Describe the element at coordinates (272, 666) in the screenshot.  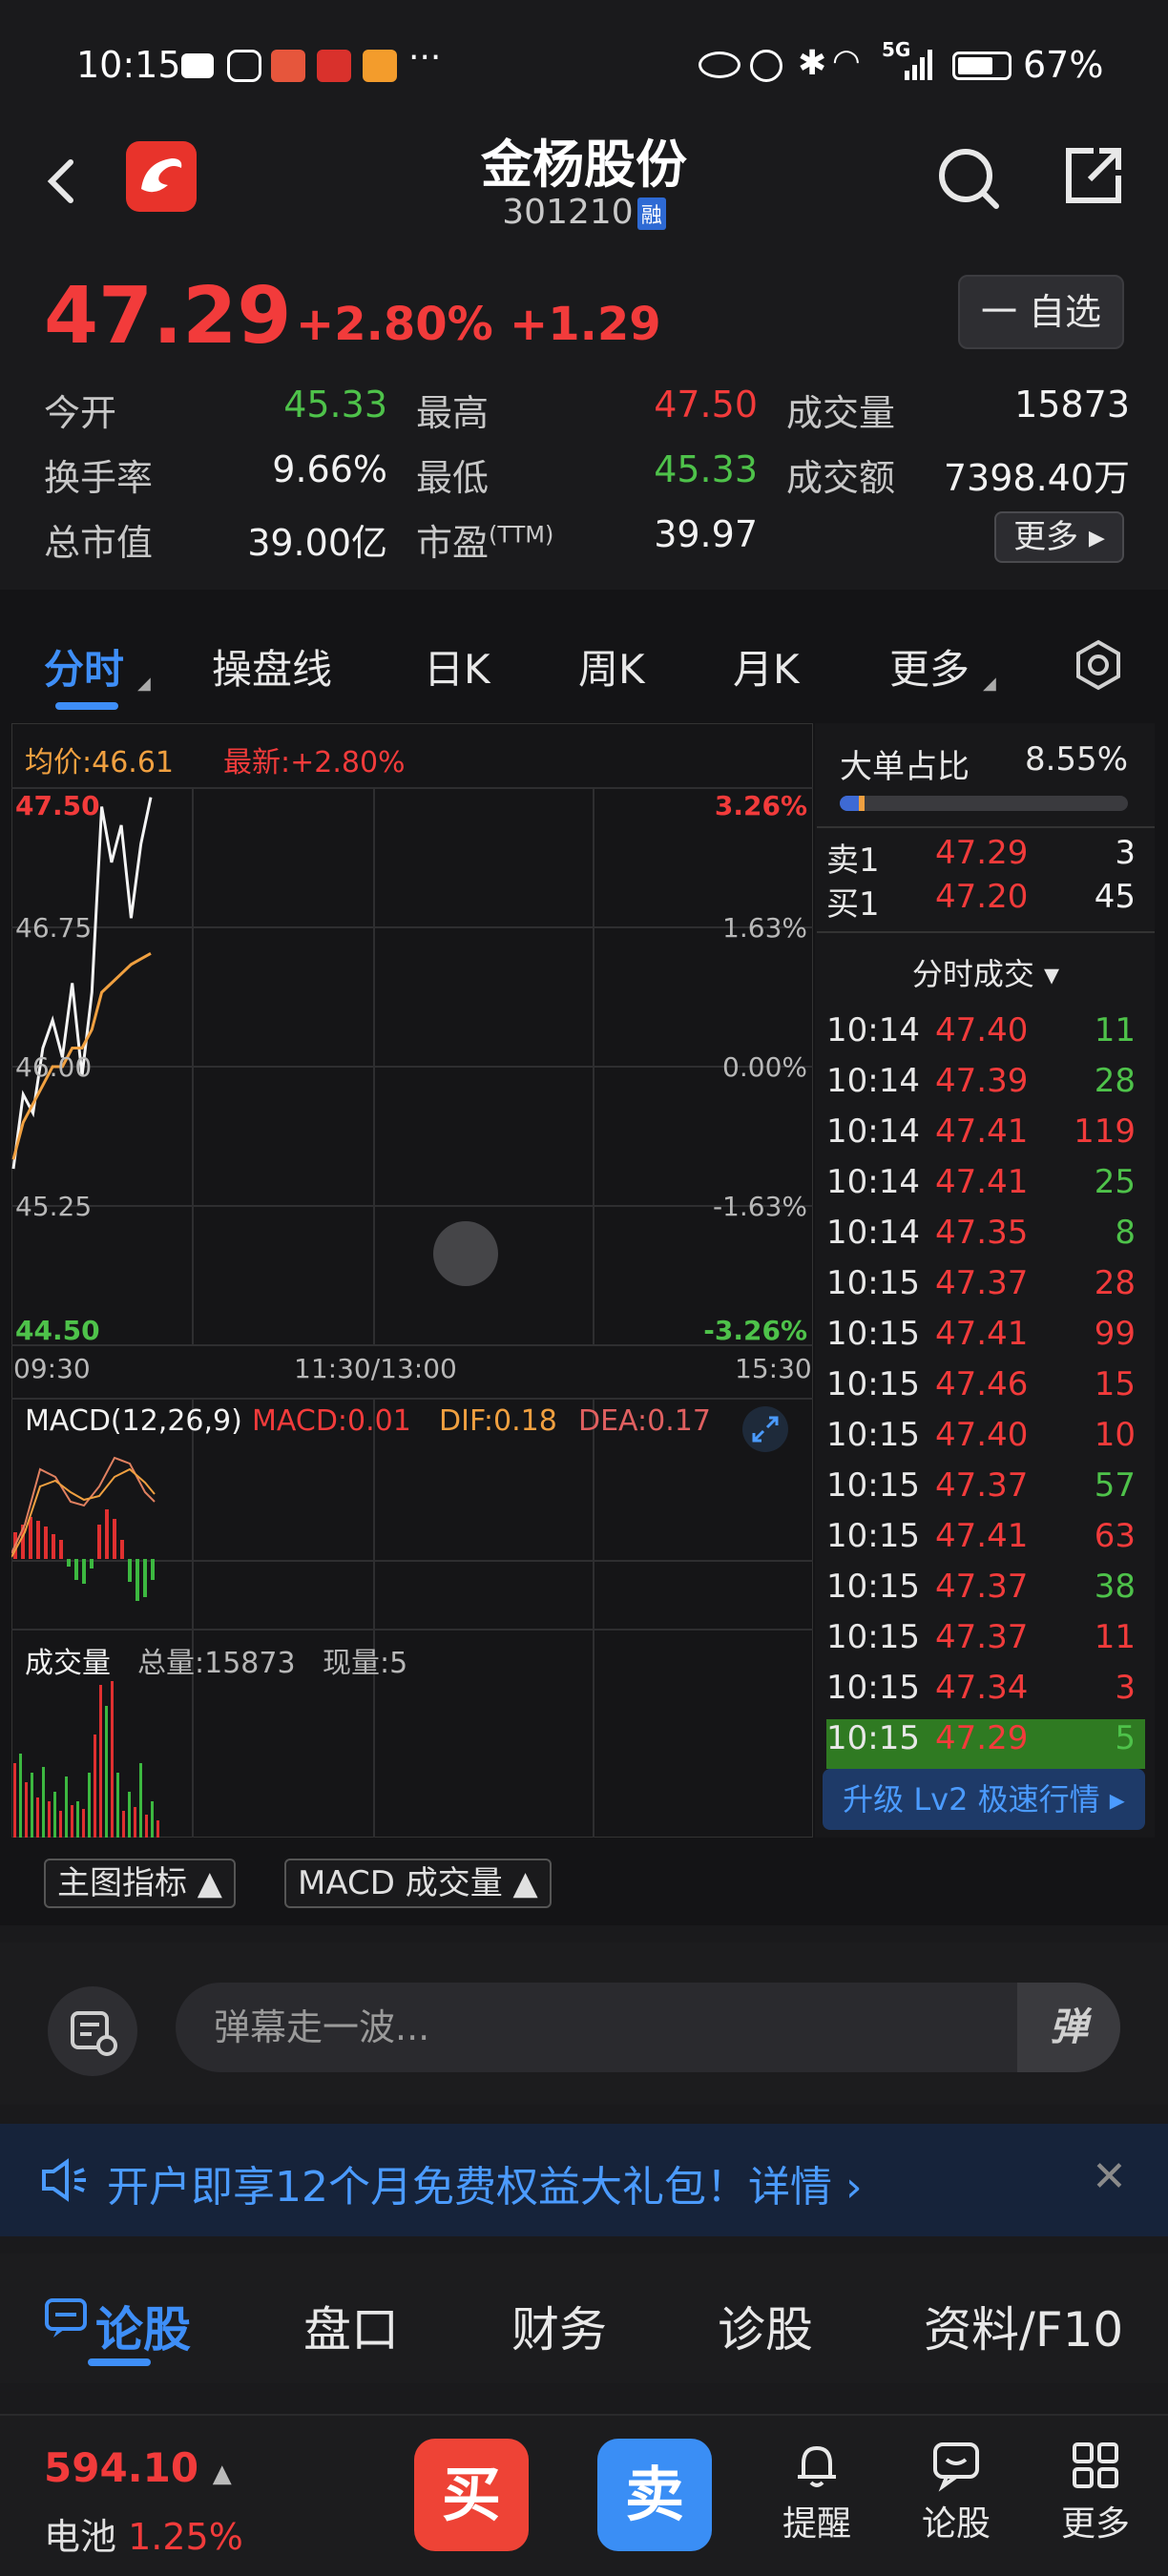
I see `tab-trading-line: 操盘线` at that location.